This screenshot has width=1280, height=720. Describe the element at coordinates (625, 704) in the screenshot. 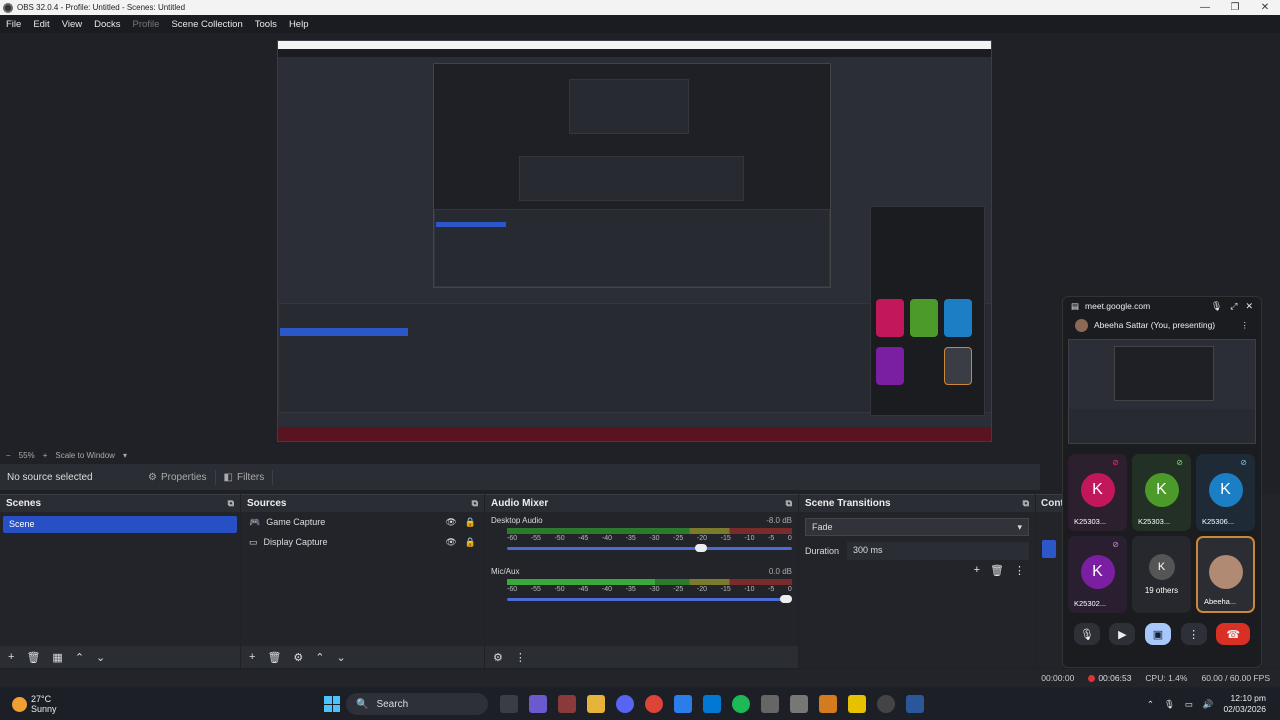

I see `discord-icon` at that location.